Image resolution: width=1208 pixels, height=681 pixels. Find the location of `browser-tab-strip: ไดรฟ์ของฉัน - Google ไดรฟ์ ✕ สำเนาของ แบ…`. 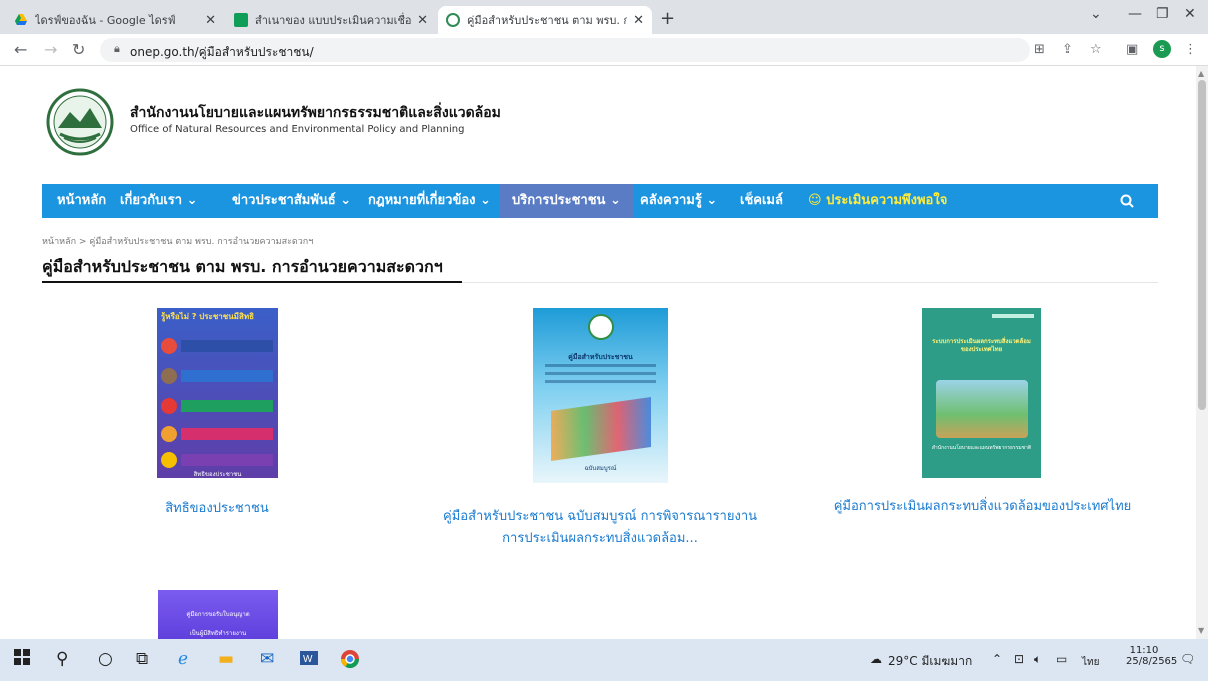

browser-tab-strip: ไดรฟ์ของฉัน - Google ไดรฟ์ ✕ สำเนาของ แบ… is located at coordinates (604, 17).